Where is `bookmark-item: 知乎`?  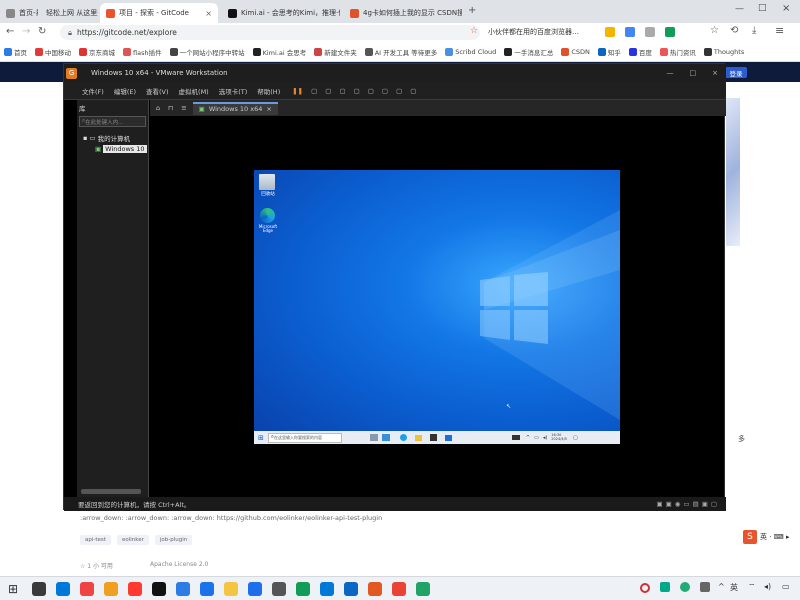 bookmark-item: 知乎 is located at coordinates (609, 52).